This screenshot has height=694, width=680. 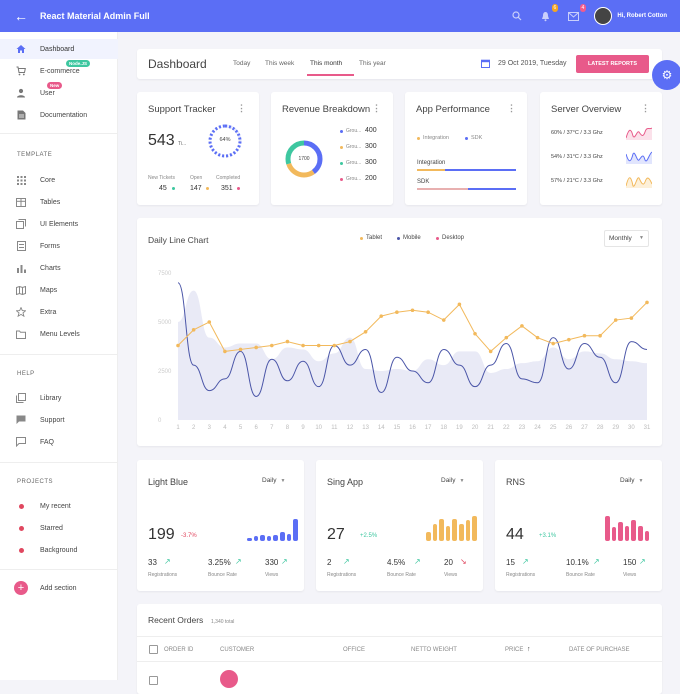 What do you see at coordinates (59, 180) in the screenshot?
I see `sidebar-item-core: Core` at bounding box center [59, 180].